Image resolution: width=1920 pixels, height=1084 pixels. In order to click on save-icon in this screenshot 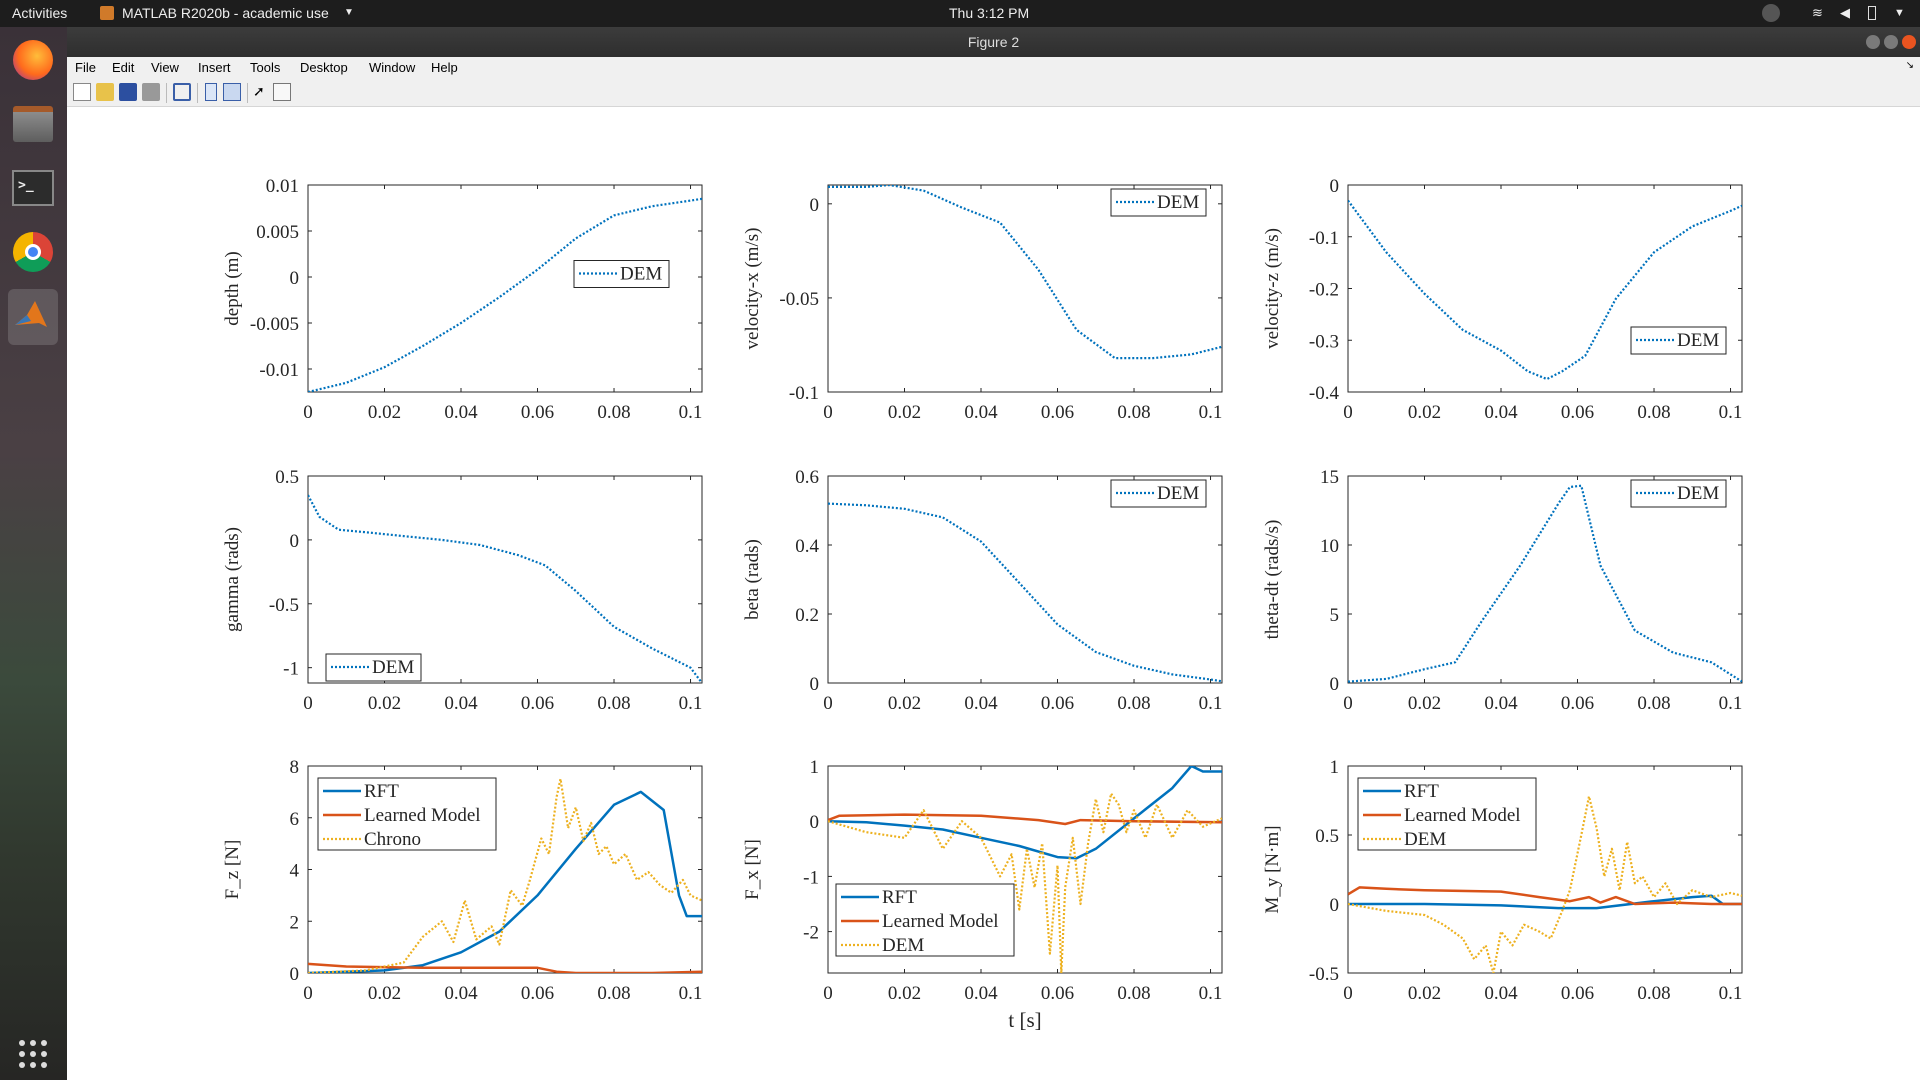, I will do `click(128, 92)`.